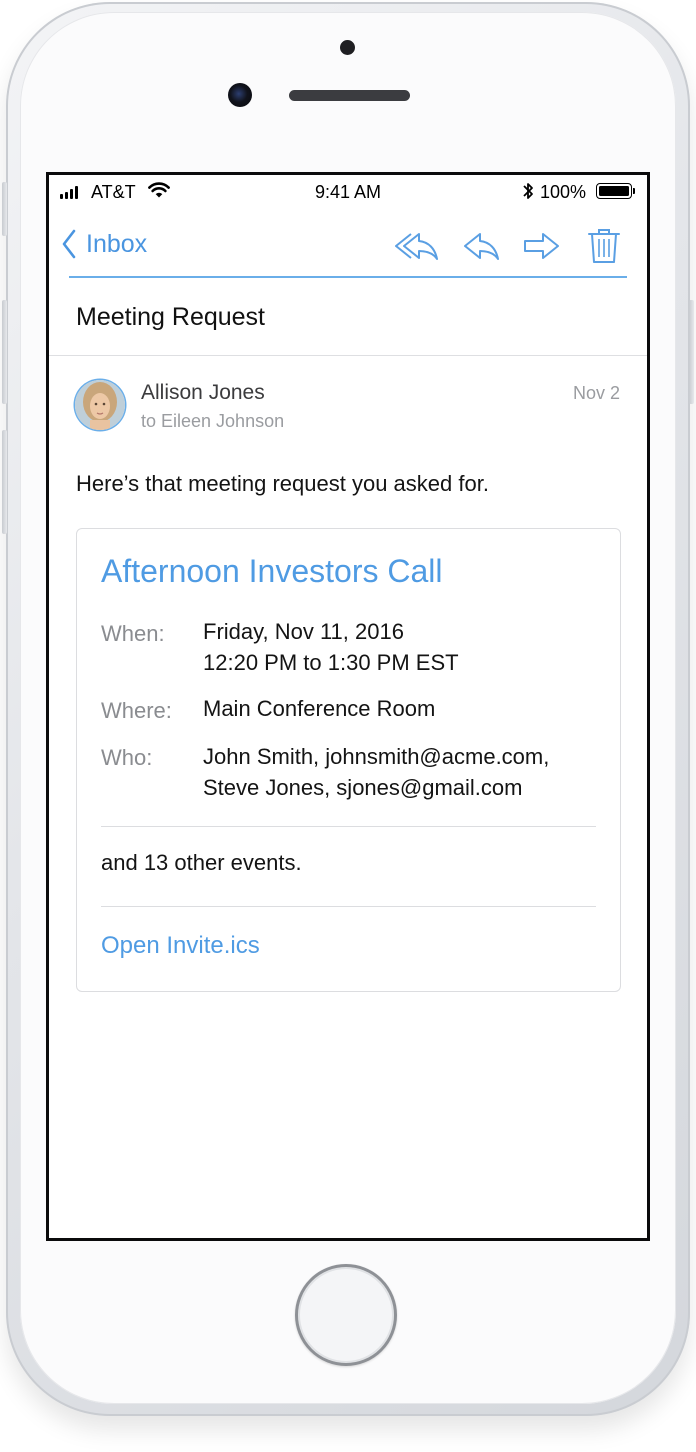  Describe the element at coordinates (171, 317) in the screenshot. I see `email-subject: Meeting Request` at that location.